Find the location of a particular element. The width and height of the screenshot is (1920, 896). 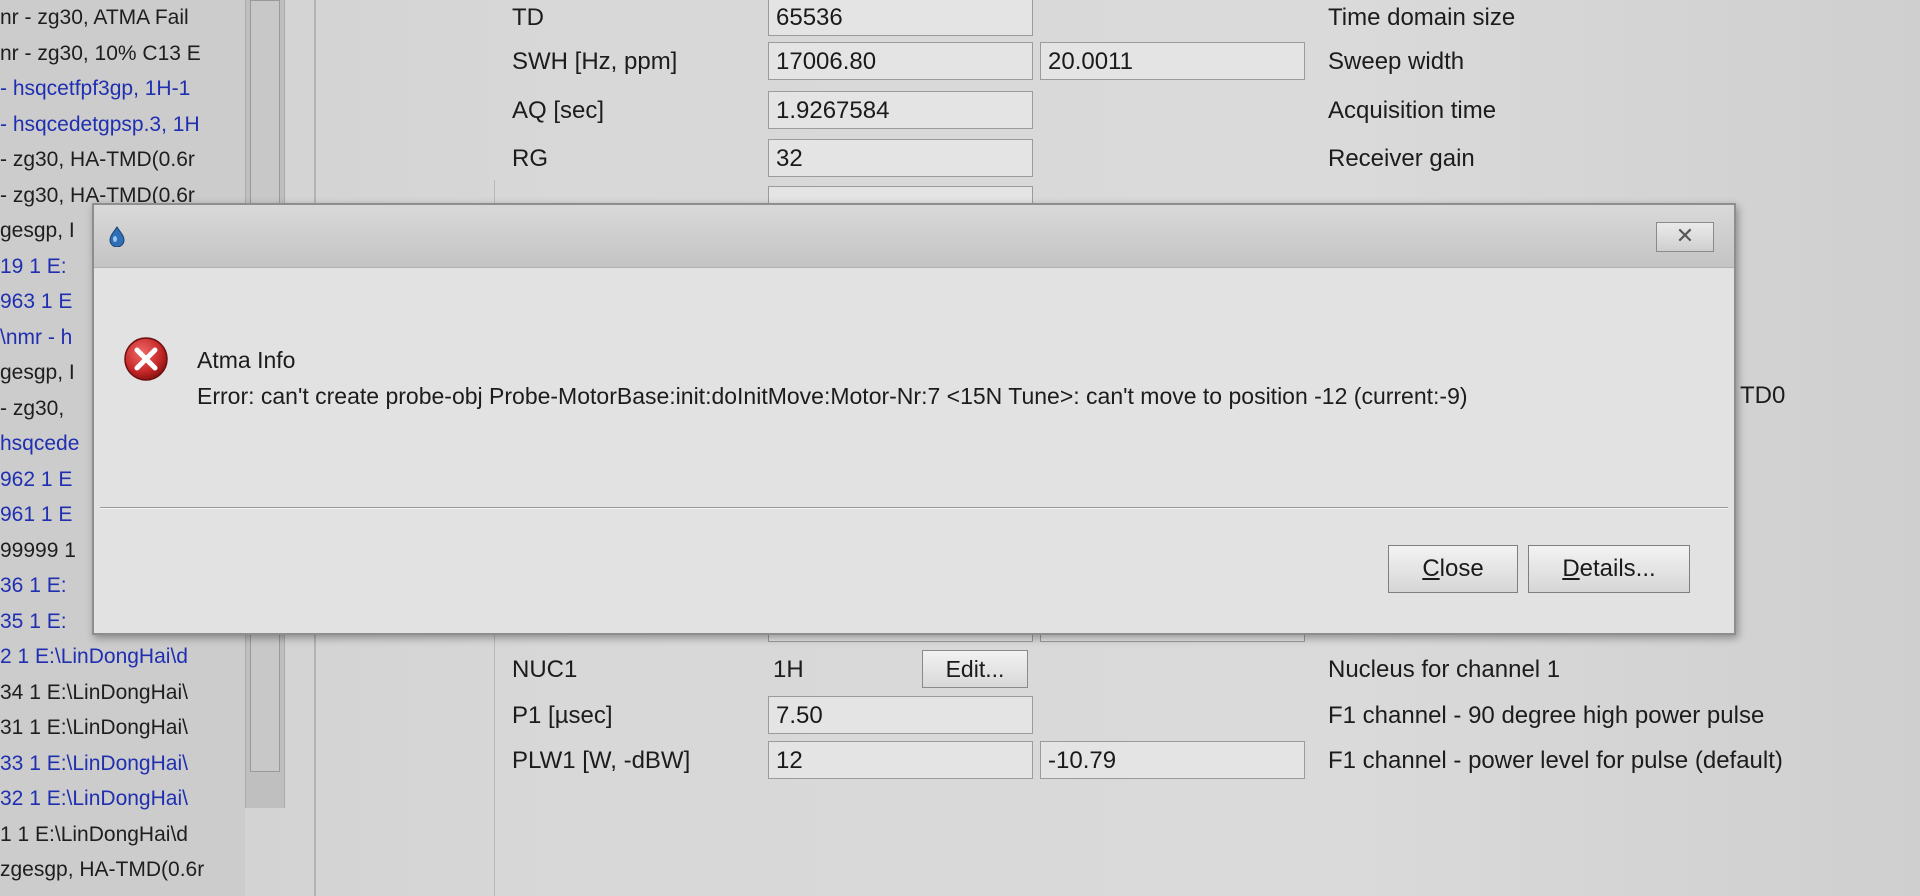

param-label: AQ [sec] is located at coordinates (558, 110).